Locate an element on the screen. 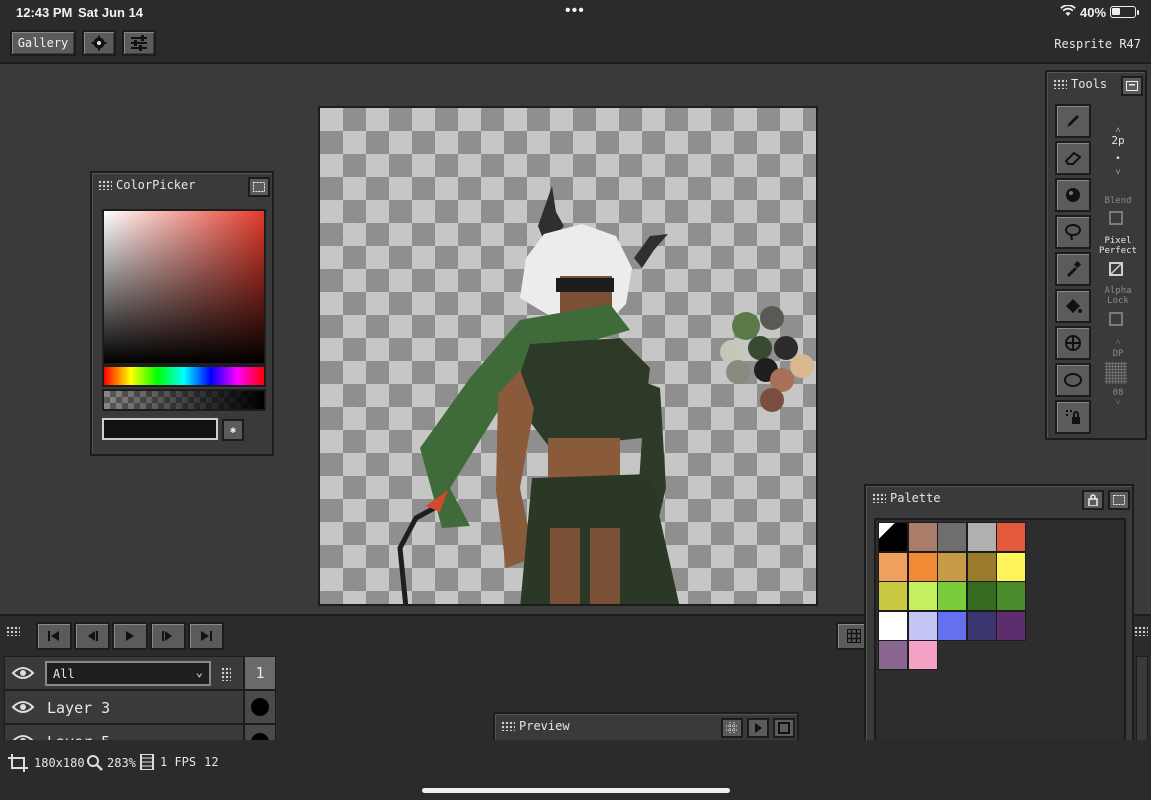 The width and height of the screenshot is (1151, 800). color-picker-menu-button is located at coordinates (259, 187).